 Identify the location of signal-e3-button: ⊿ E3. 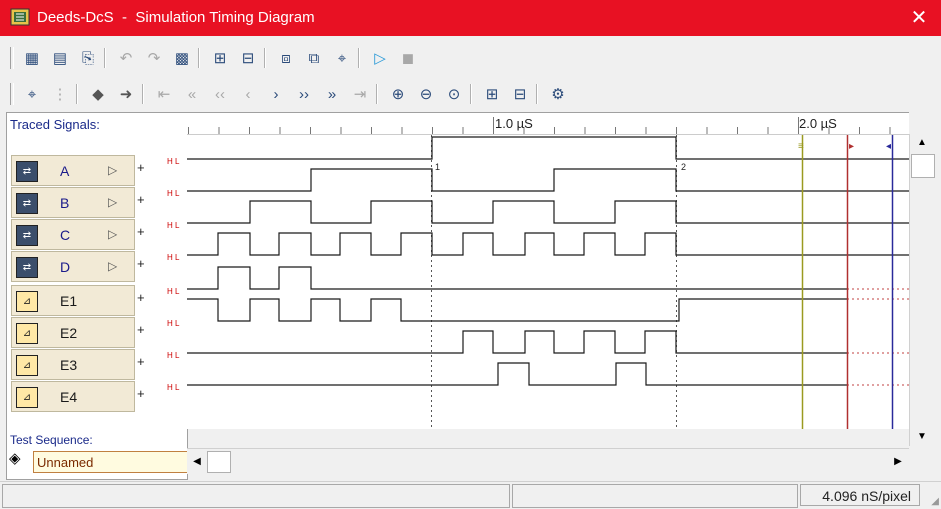
(73, 364).